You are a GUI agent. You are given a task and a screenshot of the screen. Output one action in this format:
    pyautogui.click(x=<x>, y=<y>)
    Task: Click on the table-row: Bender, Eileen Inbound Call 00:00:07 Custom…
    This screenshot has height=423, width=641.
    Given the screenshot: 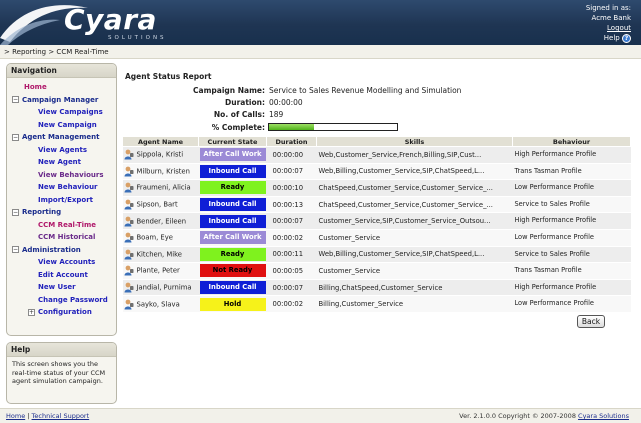 What is the action you would take?
    pyautogui.click(x=376, y=221)
    